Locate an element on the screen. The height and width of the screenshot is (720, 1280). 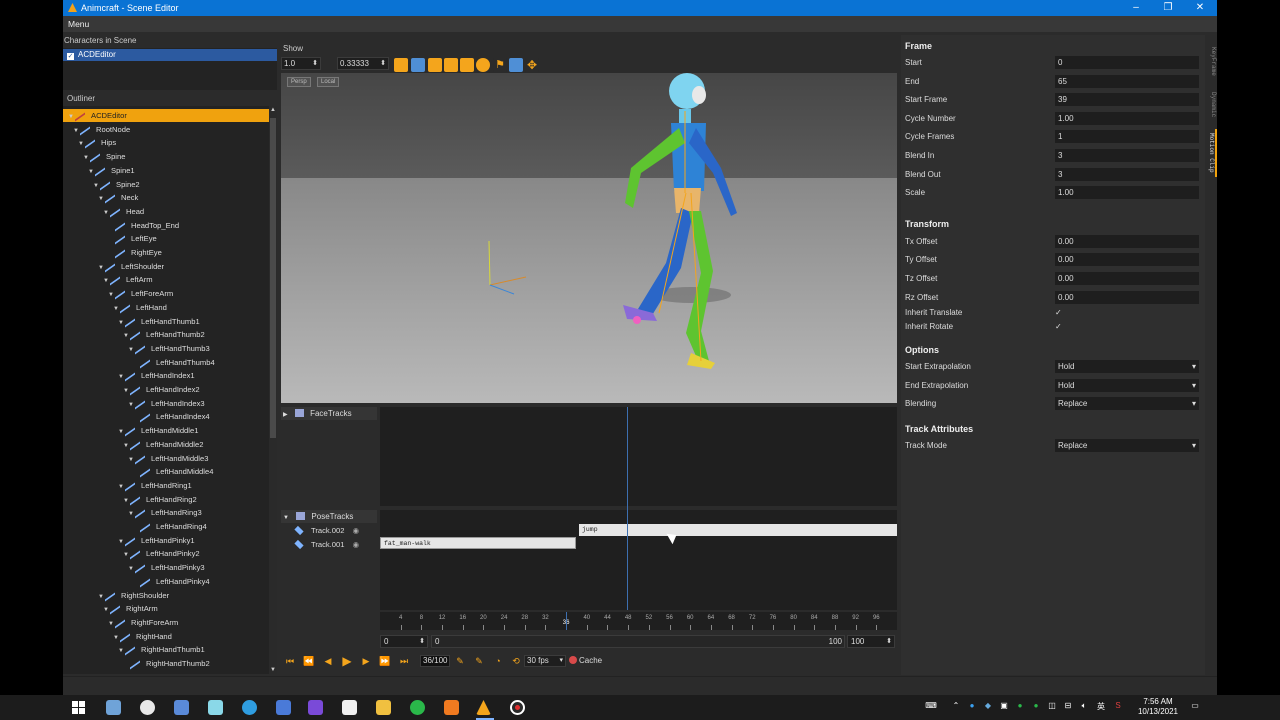
search-app-icon is located at coordinates (451, 707).